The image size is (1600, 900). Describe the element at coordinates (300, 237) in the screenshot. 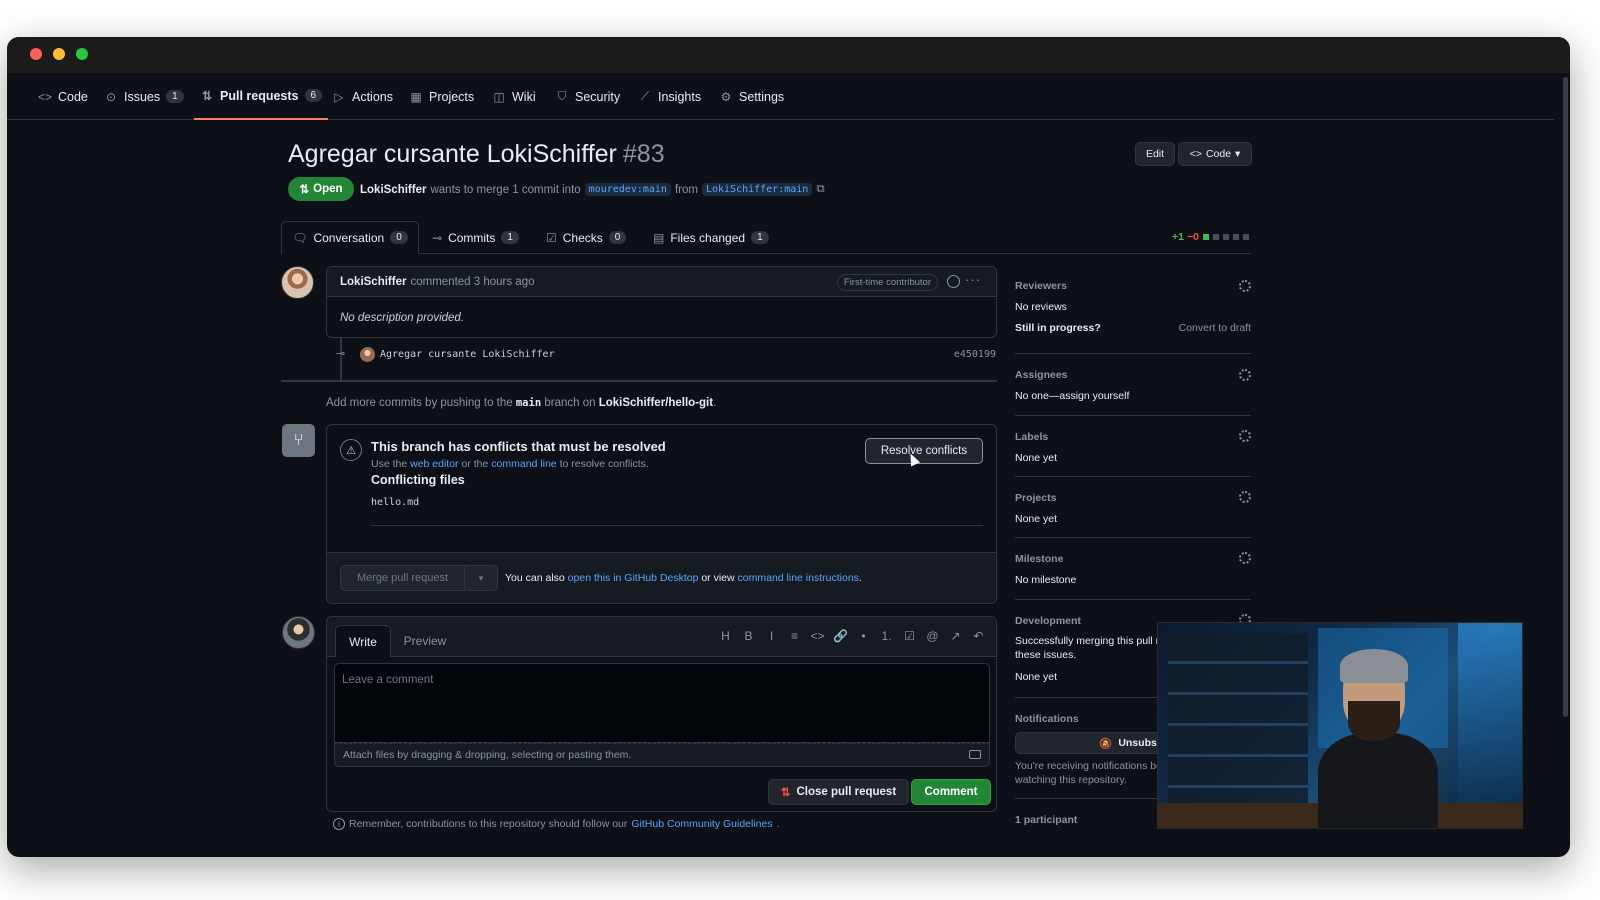

I see `comment-discussion-icon: 🗨` at that location.